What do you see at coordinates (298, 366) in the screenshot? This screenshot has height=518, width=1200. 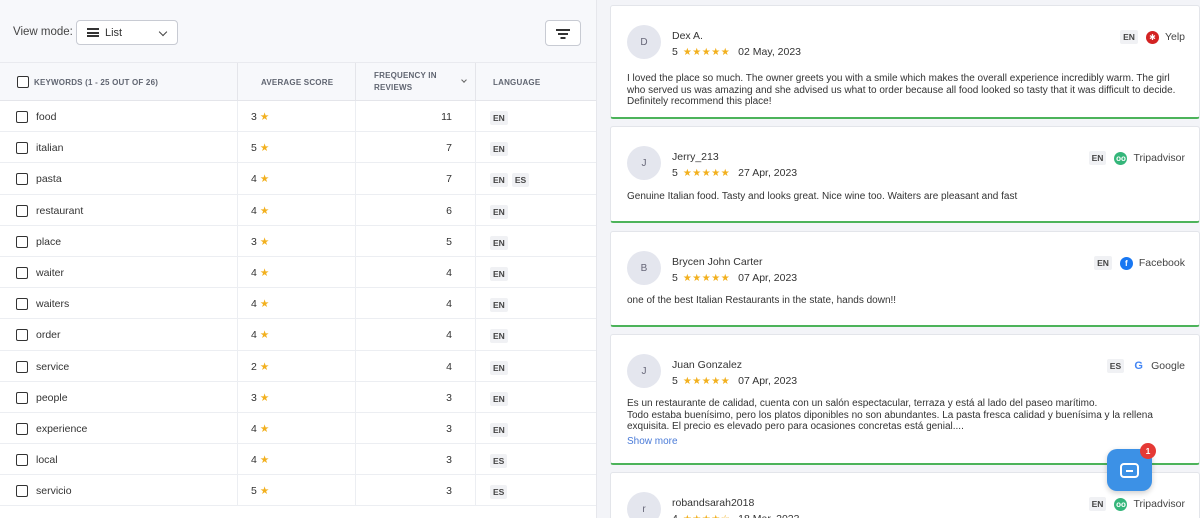 I see `table-row: service 2 ★ 4 EN` at bounding box center [298, 366].